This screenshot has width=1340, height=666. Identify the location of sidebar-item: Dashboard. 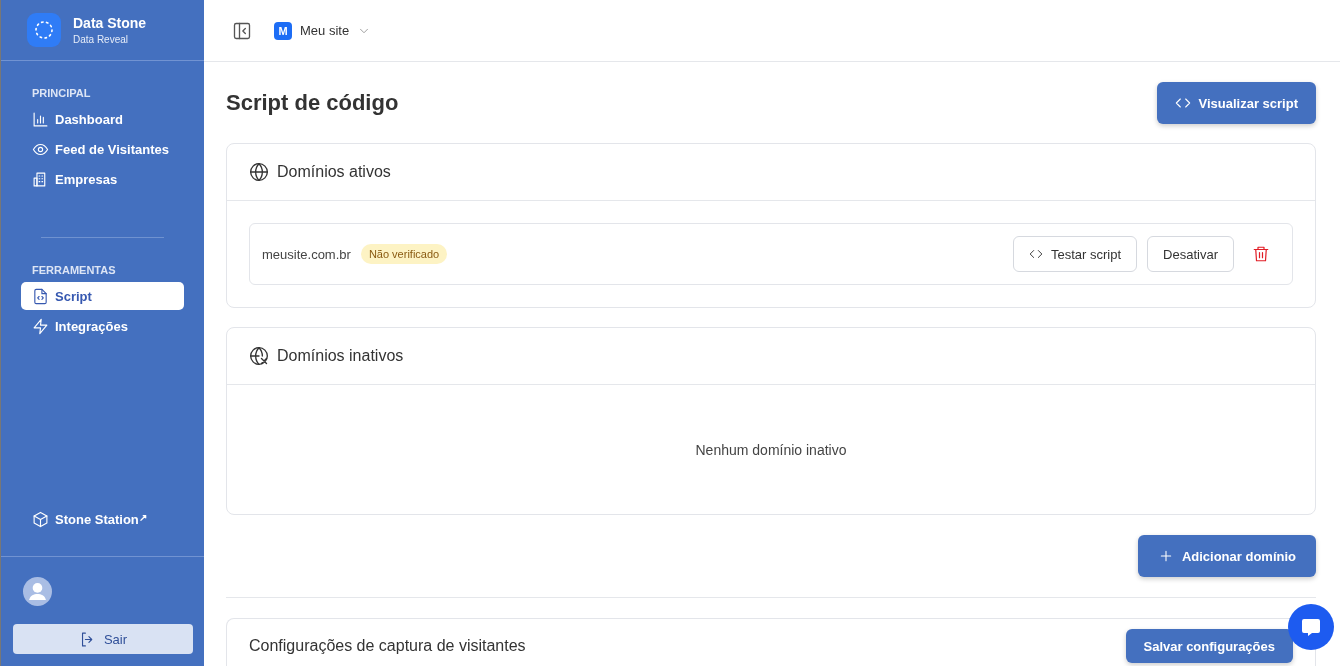
(102, 119).